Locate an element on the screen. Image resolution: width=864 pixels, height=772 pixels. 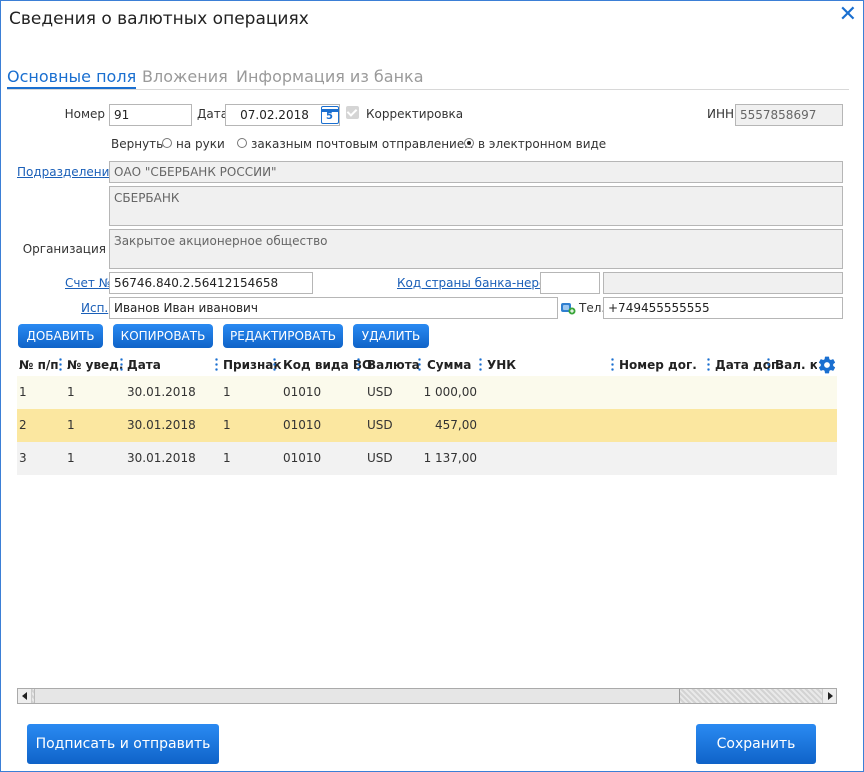
table-cell: 2 is located at coordinates (23, 425).